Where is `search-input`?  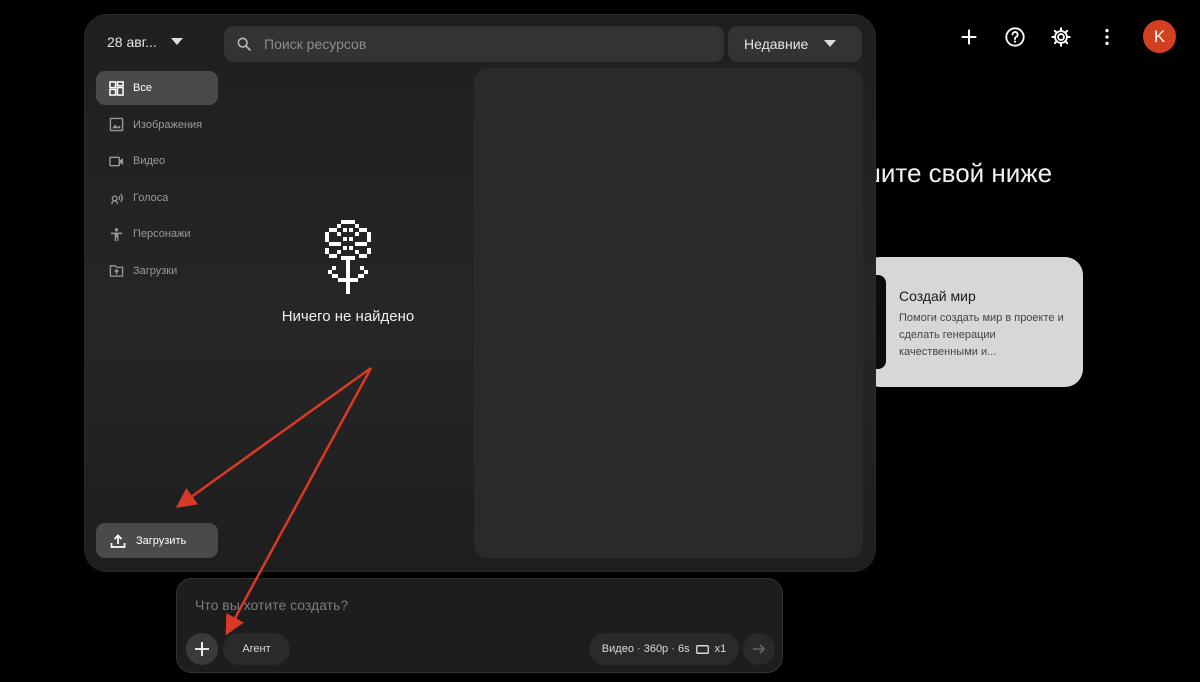 search-input is located at coordinates (472, 44).